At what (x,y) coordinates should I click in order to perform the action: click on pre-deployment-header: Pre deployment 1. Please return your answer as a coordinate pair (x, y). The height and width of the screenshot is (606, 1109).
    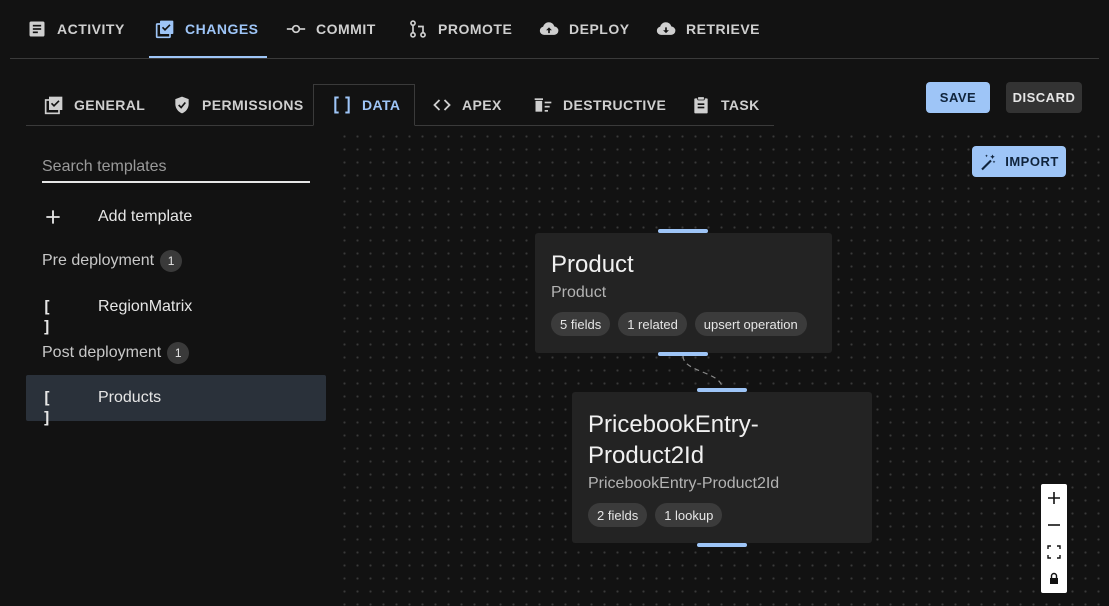
    Looking at the image, I should click on (112, 261).